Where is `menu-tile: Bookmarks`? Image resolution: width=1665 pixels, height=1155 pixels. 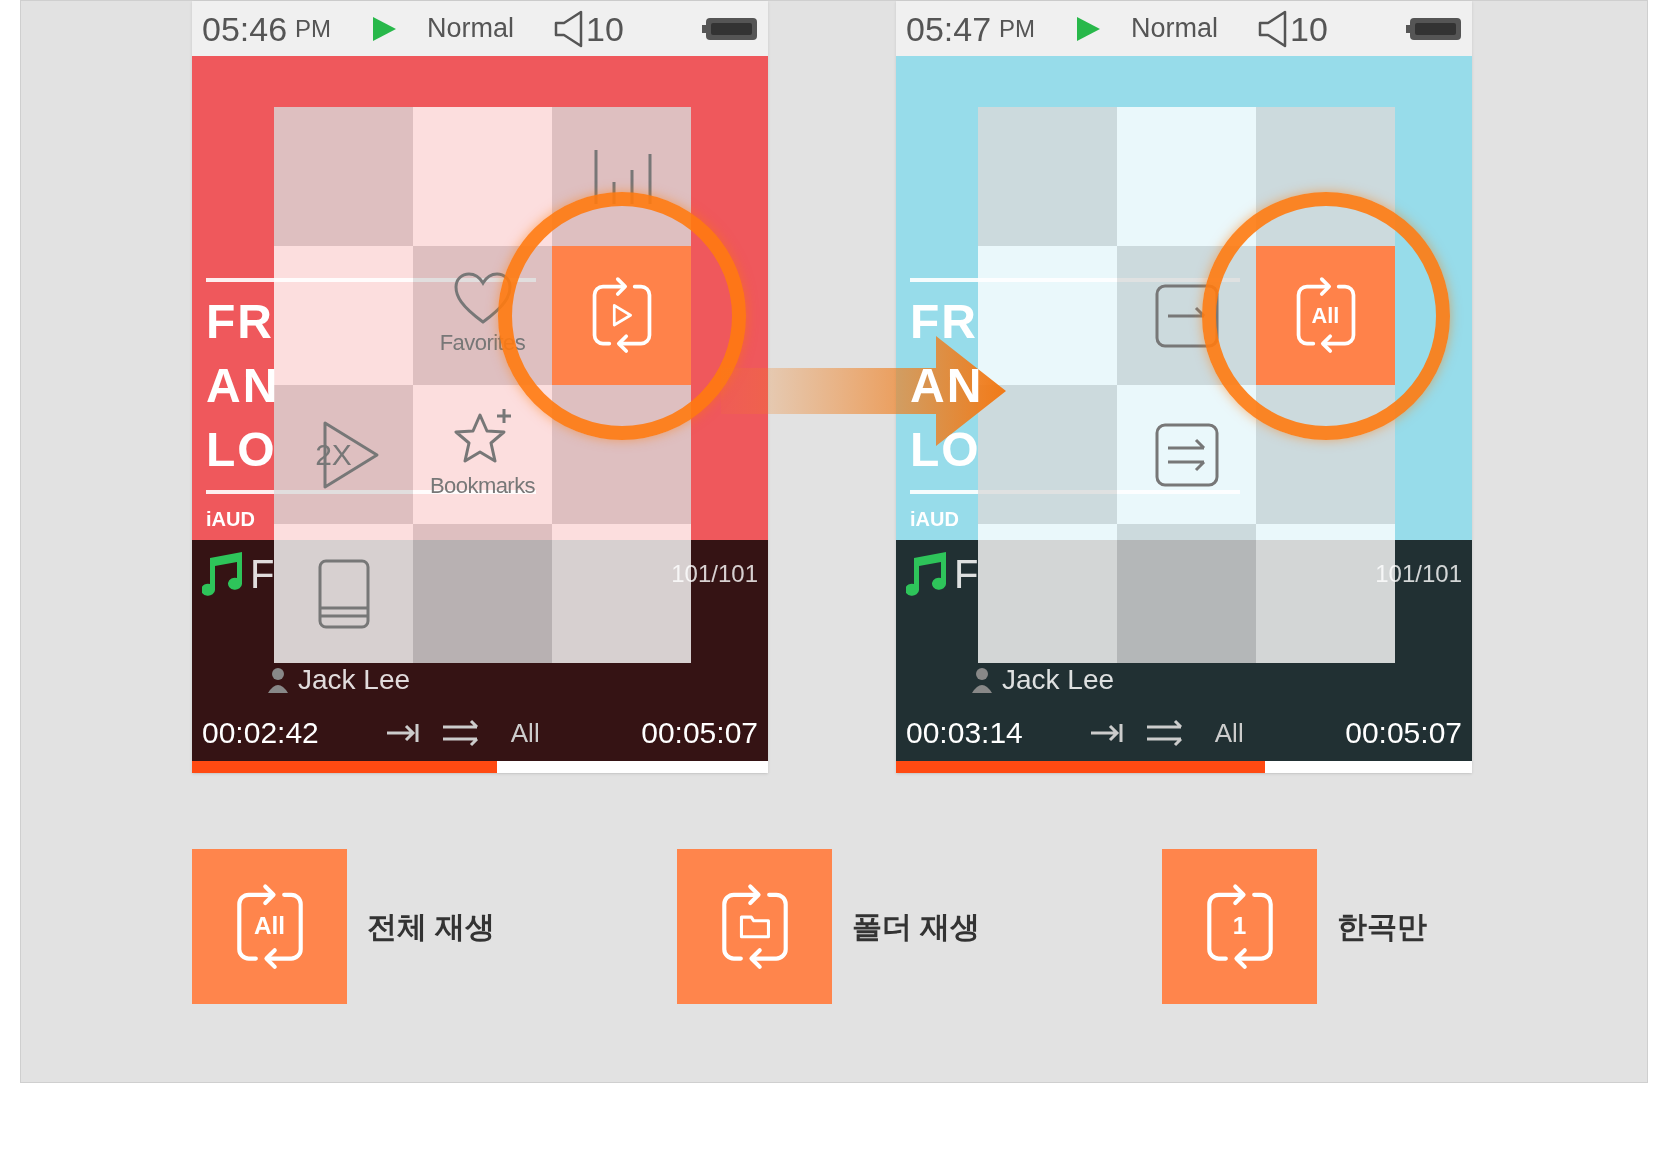 menu-tile: Bookmarks is located at coordinates (482, 454).